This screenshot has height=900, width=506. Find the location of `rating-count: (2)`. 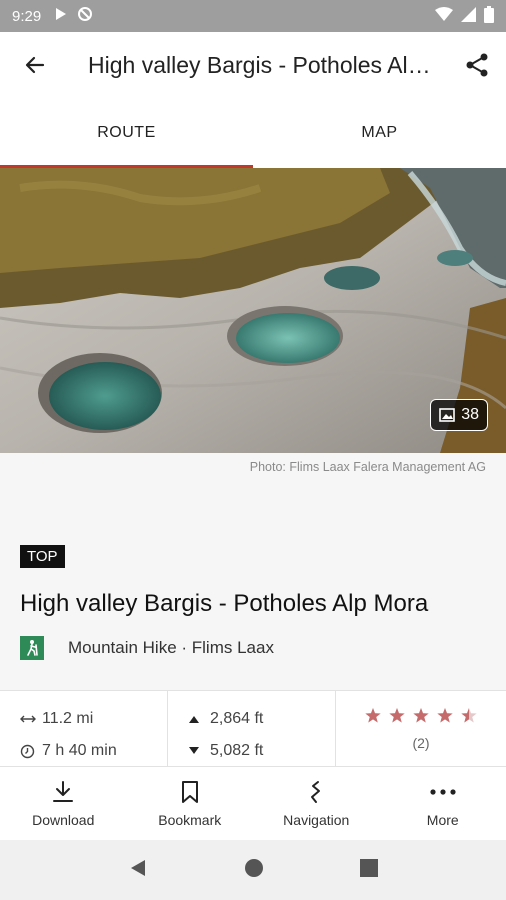

rating-count: (2) is located at coordinates (421, 743).